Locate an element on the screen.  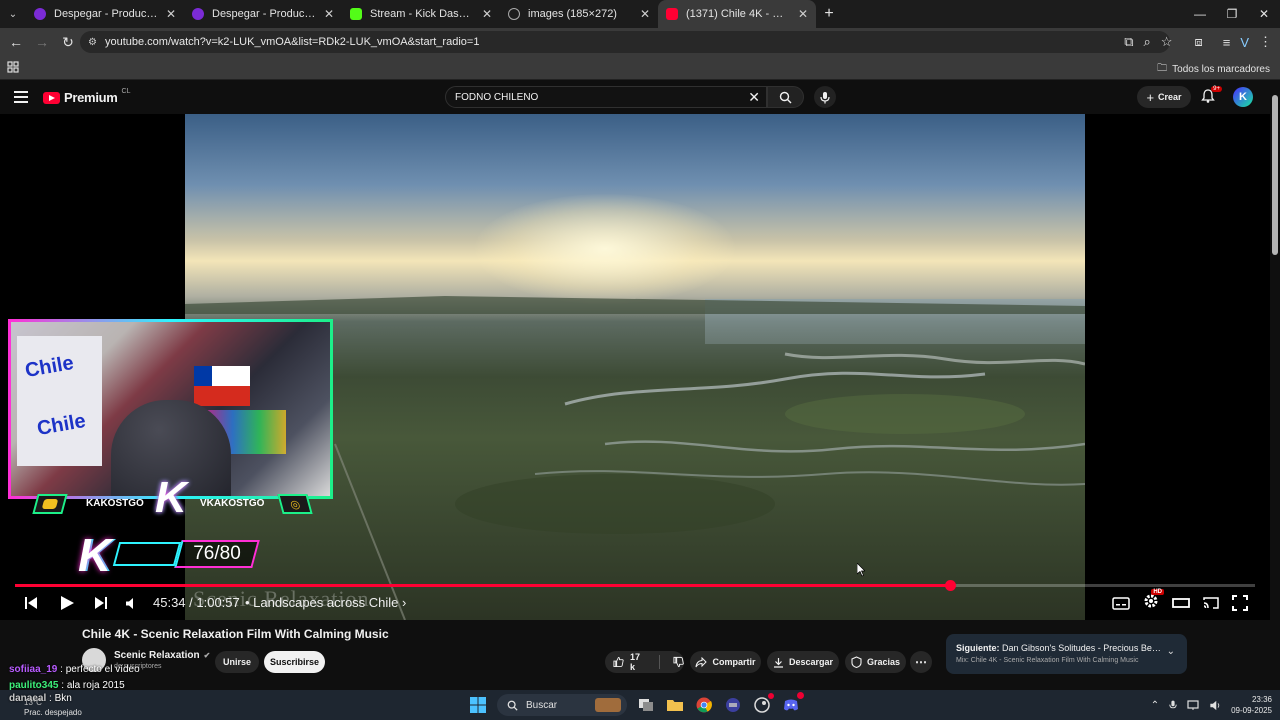
new-tab-icon: + is located at coordinates (829, 14).